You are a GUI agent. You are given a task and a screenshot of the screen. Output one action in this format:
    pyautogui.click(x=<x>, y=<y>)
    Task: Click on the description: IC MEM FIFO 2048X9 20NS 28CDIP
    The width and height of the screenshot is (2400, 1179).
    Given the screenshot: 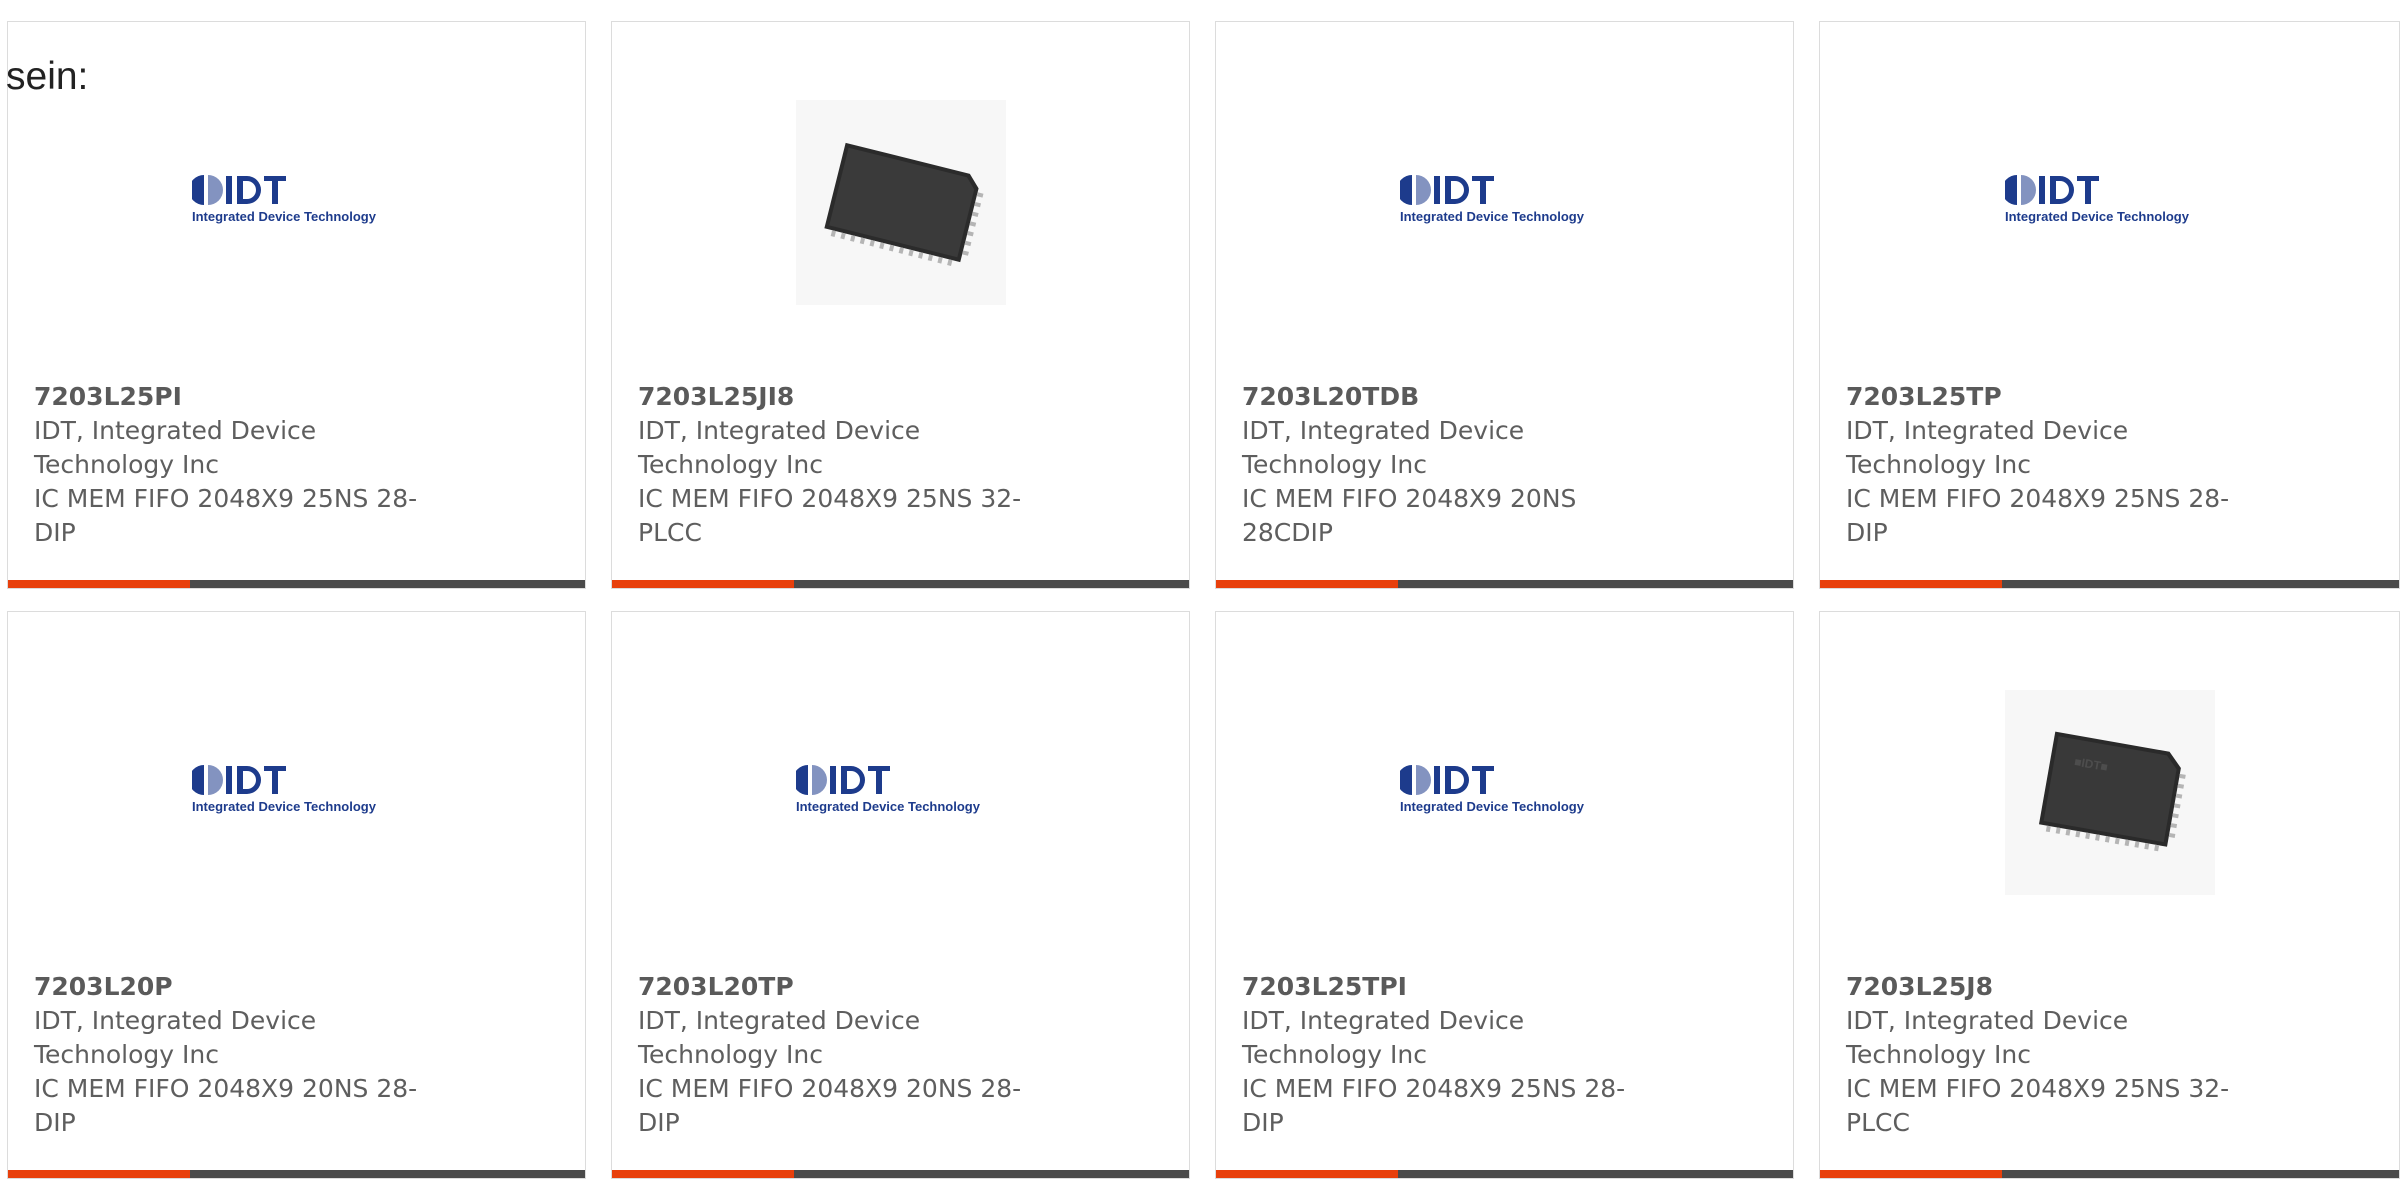 What is the action you would take?
    pyautogui.click(x=1409, y=515)
    